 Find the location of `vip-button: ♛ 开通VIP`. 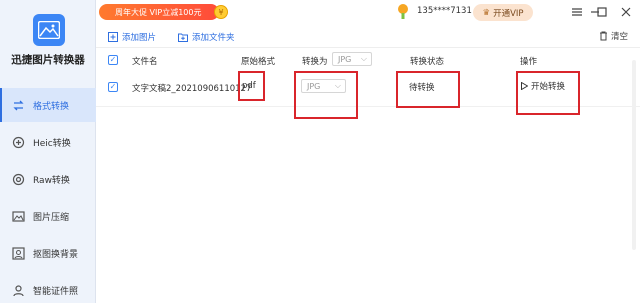

vip-button: ♛ 开通VIP is located at coordinates (503, 12).